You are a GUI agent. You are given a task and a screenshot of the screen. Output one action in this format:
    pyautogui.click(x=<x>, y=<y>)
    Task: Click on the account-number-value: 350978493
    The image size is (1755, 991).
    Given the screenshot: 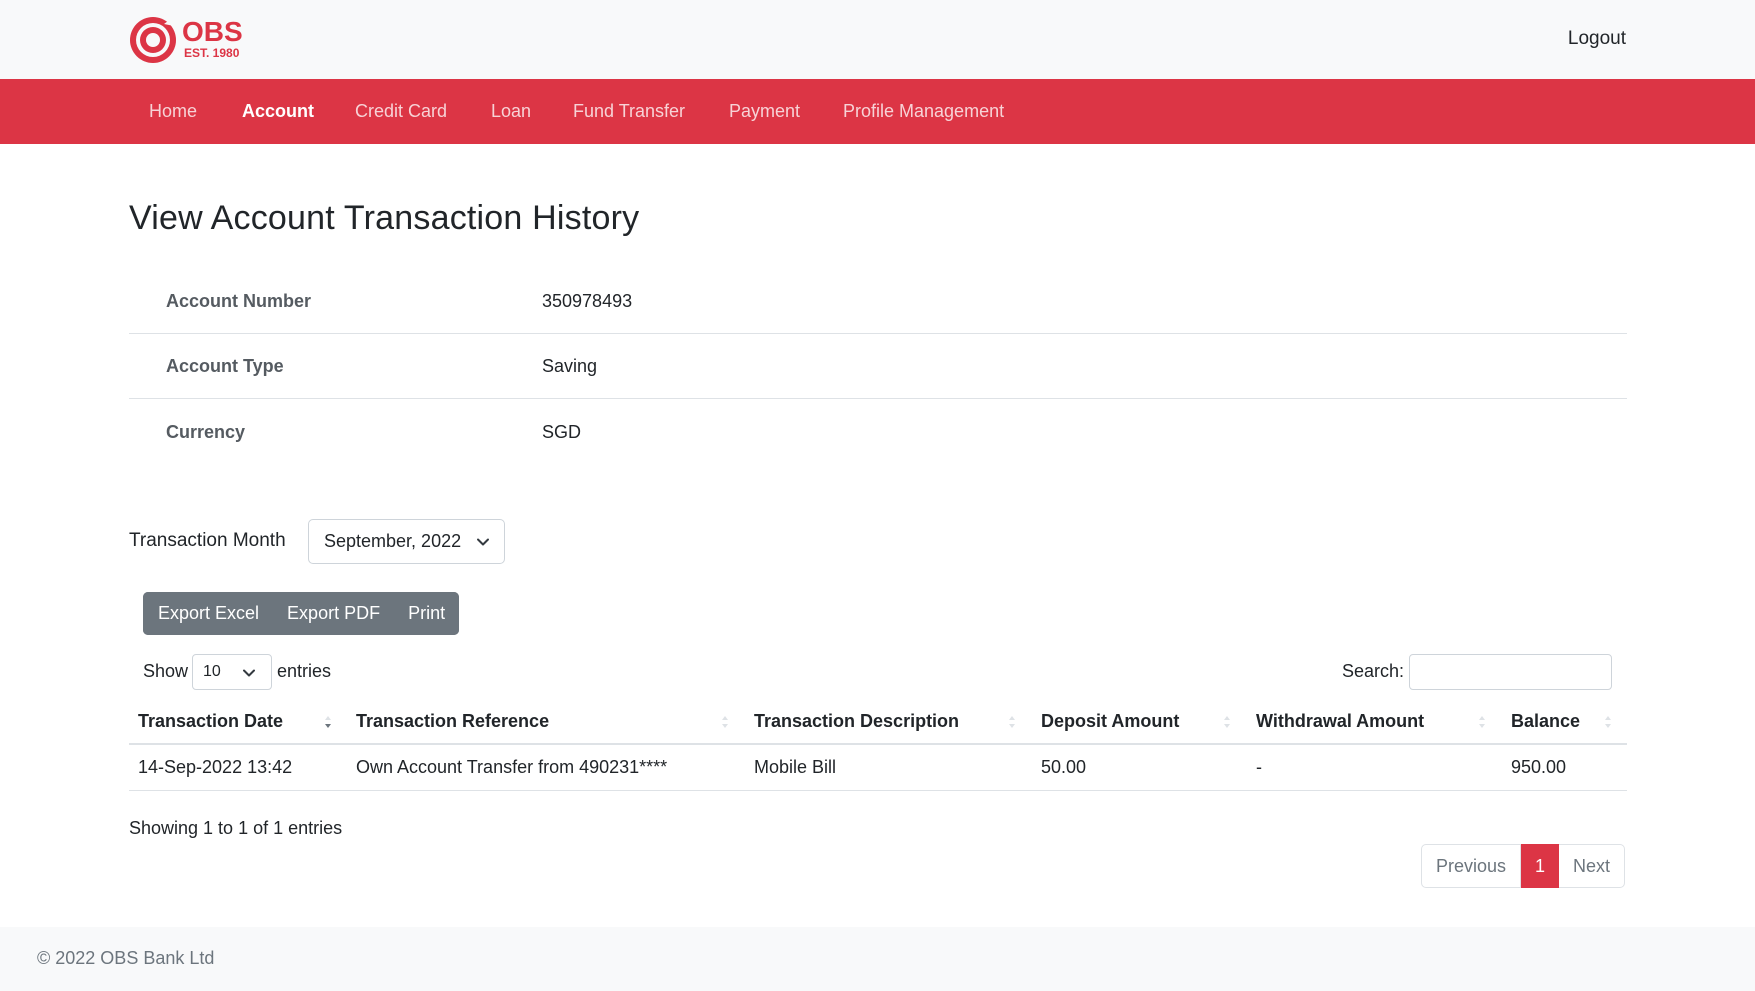 What is the action you would take?
    pyautogui.click(x=587, y=301)
    